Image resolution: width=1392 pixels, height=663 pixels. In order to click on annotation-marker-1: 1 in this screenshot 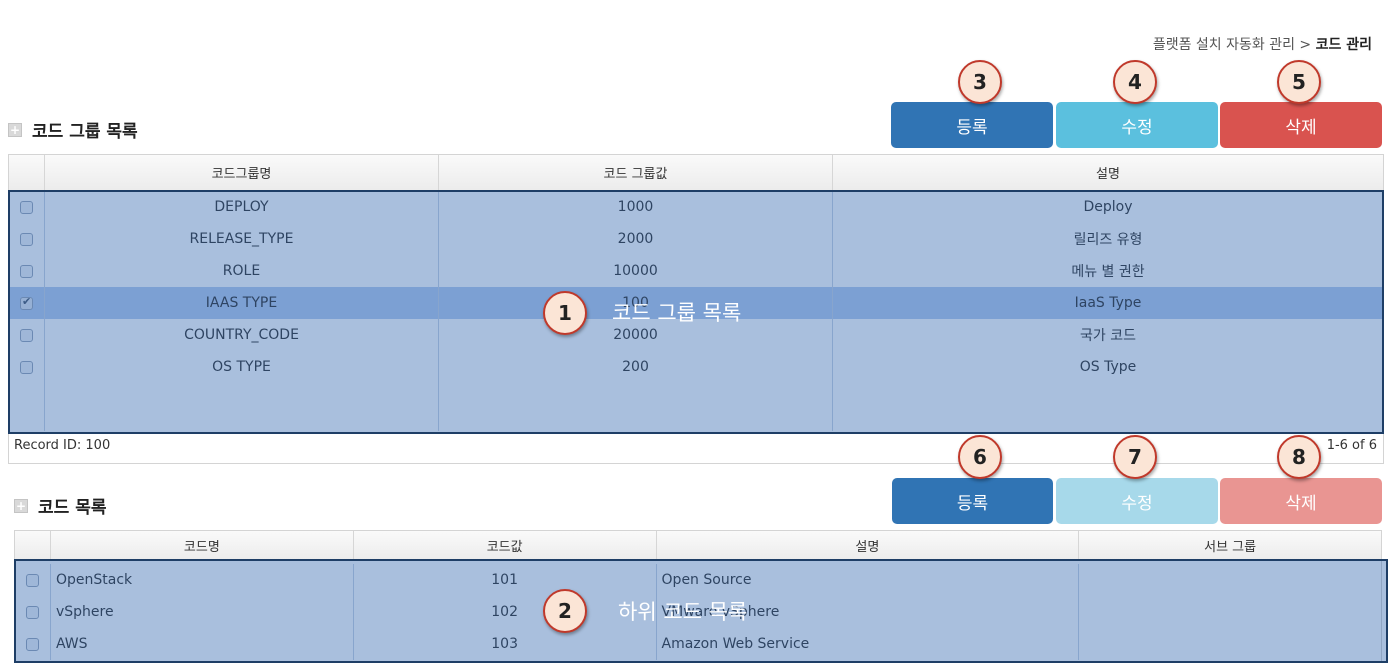, I will do `click(565, 313)`.